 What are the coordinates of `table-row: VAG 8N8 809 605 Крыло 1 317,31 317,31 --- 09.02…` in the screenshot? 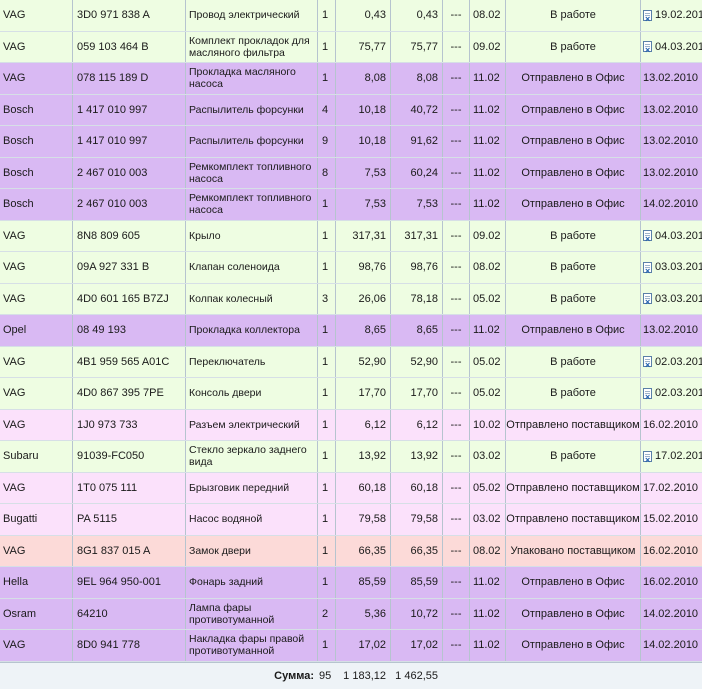 It's located at (351, 236).